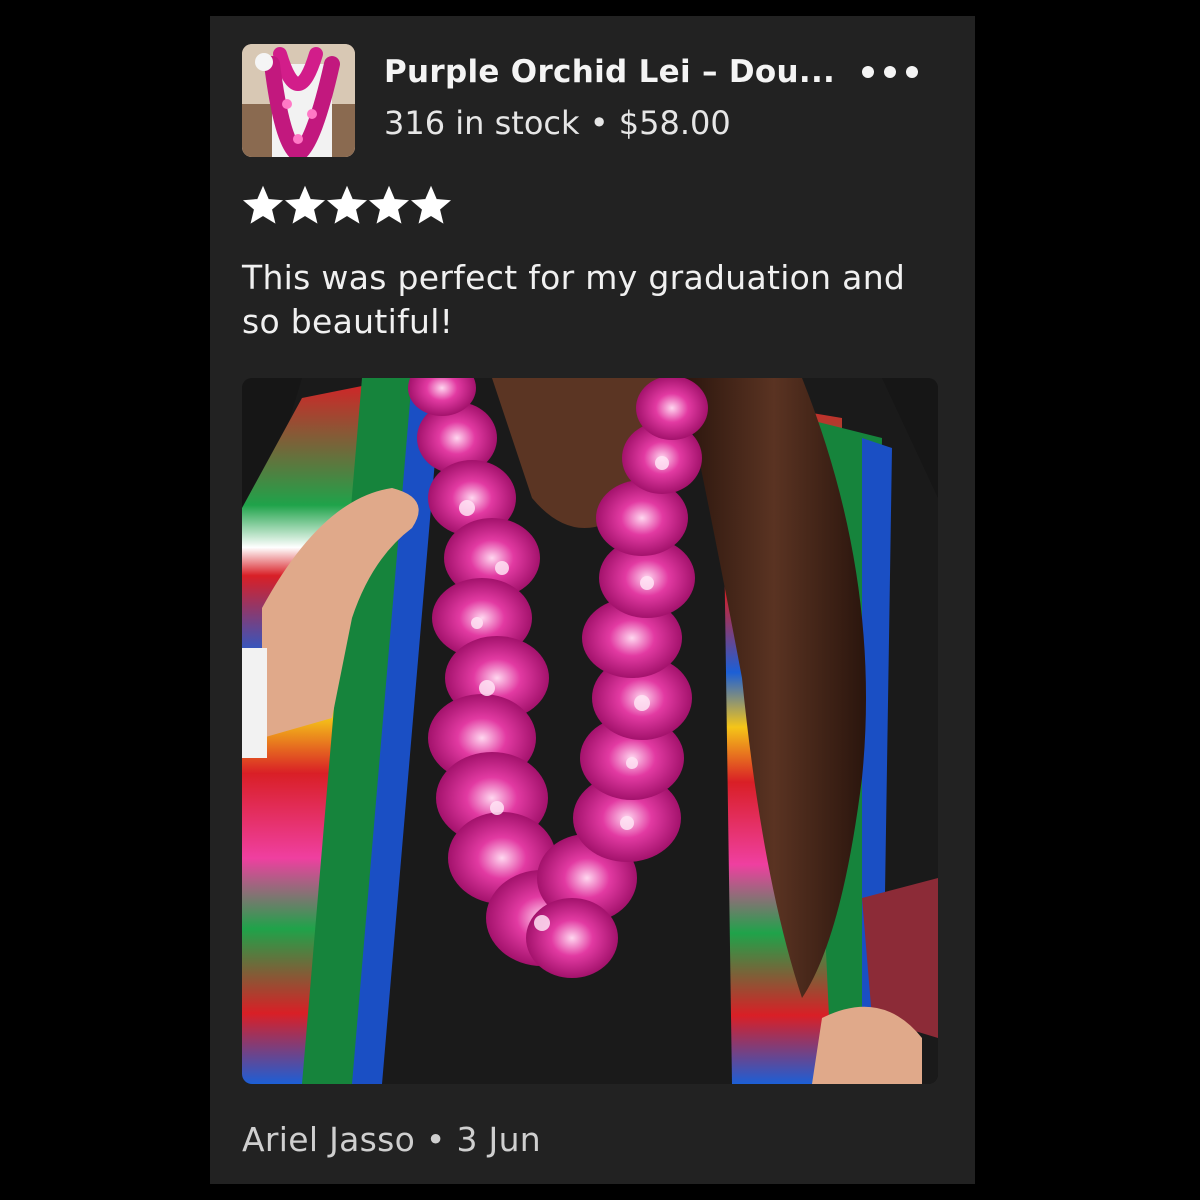 This screenshot has width=1200, height=1200. I want to click on more-options-button, so click(890, 72).